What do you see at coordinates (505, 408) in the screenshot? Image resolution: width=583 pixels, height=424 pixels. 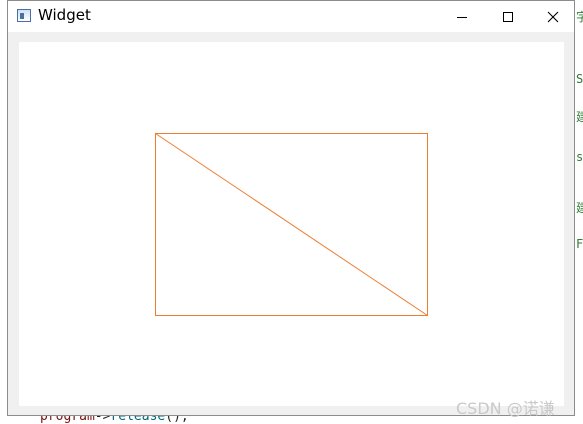 I see `csdn-watermark: CSDN @诺谦` at bounding box center [505, 408].